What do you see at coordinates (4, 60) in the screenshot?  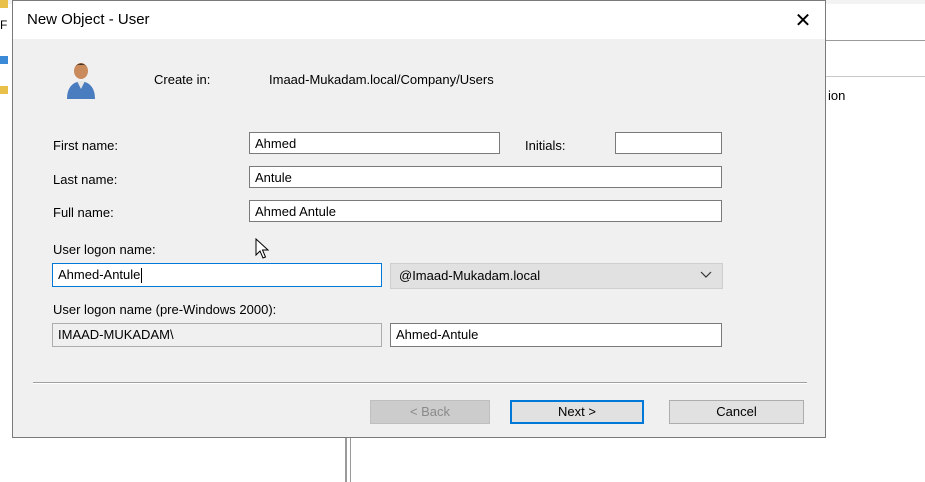 I see `back-icon` at bounding box center [4, 60].